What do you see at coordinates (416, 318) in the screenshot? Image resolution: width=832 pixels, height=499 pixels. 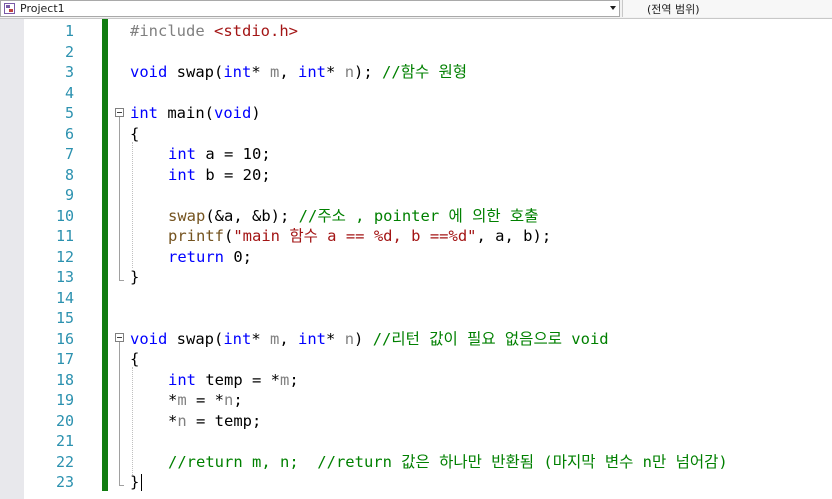 I see `code-line: 15` at bounding box center [416, 318].